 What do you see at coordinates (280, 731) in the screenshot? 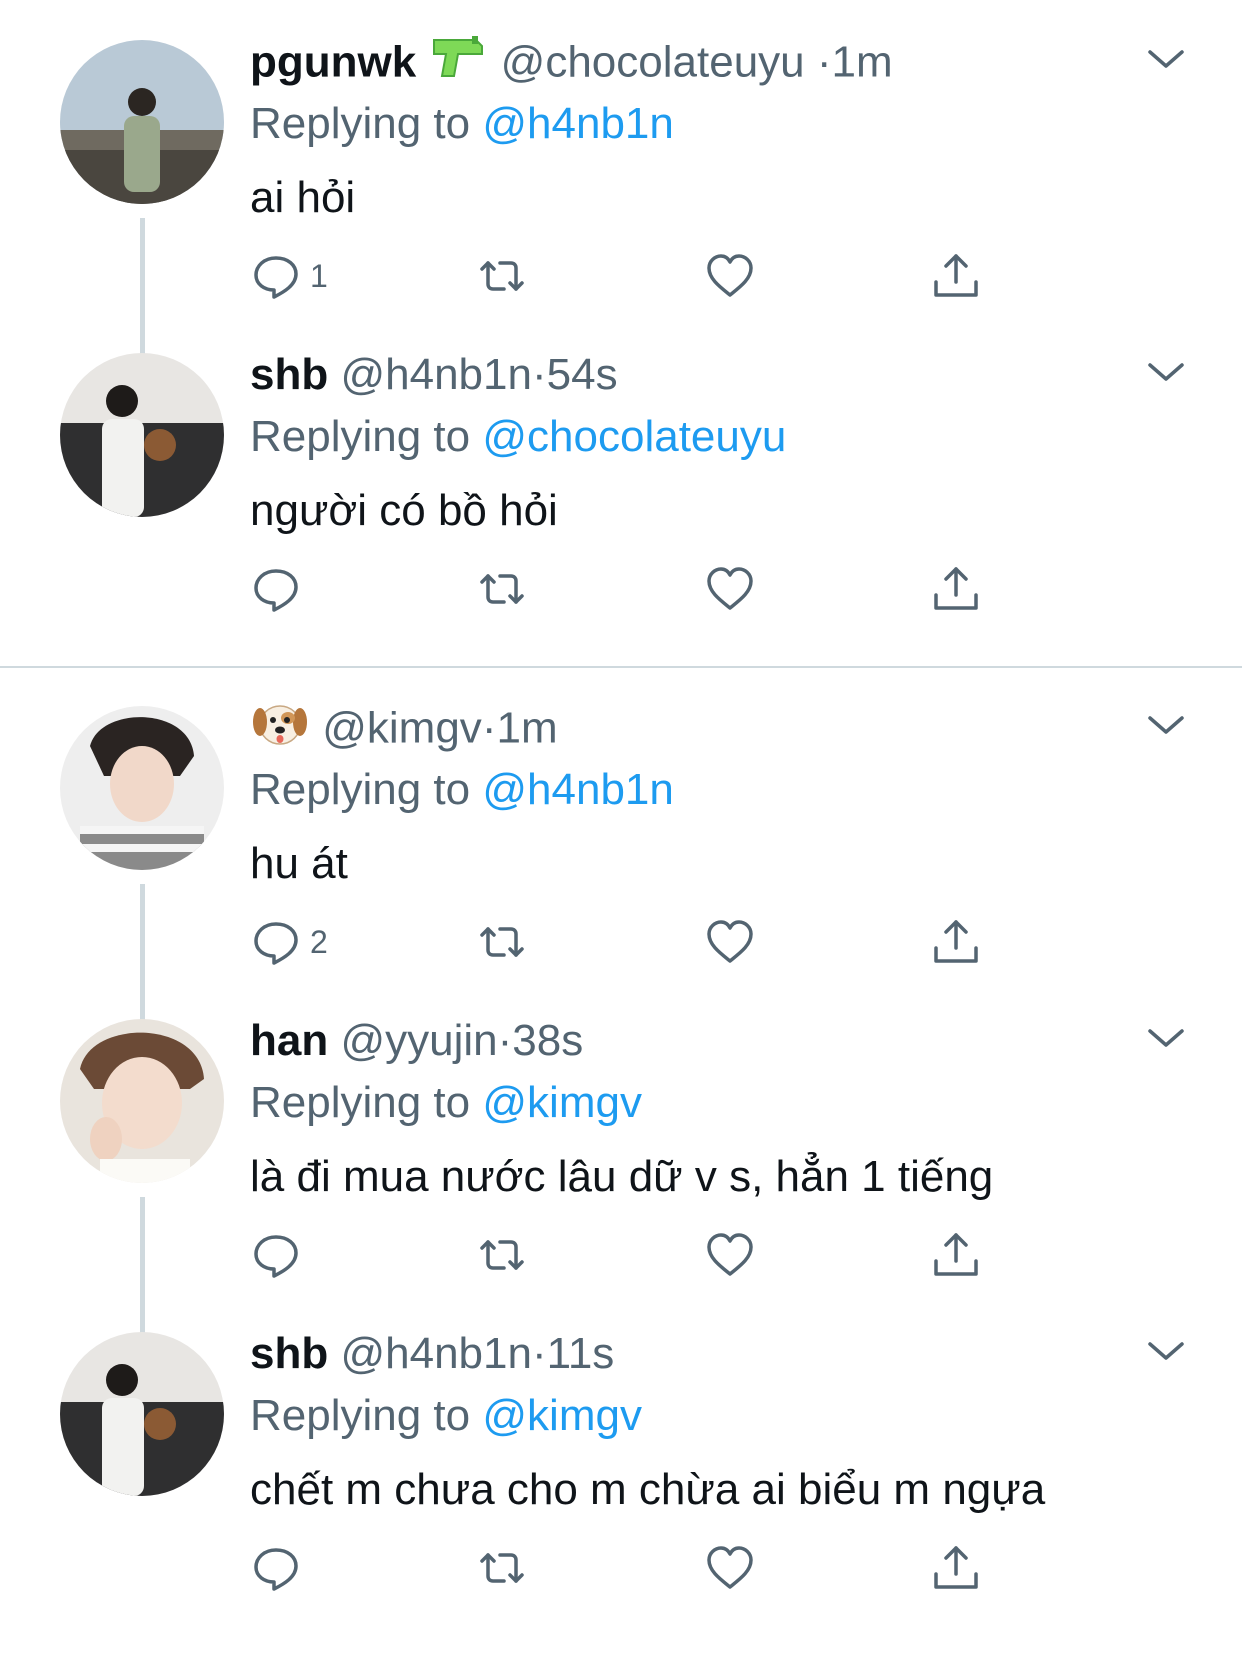
I see `dog-face-icon` at bounding box center [280, 731].